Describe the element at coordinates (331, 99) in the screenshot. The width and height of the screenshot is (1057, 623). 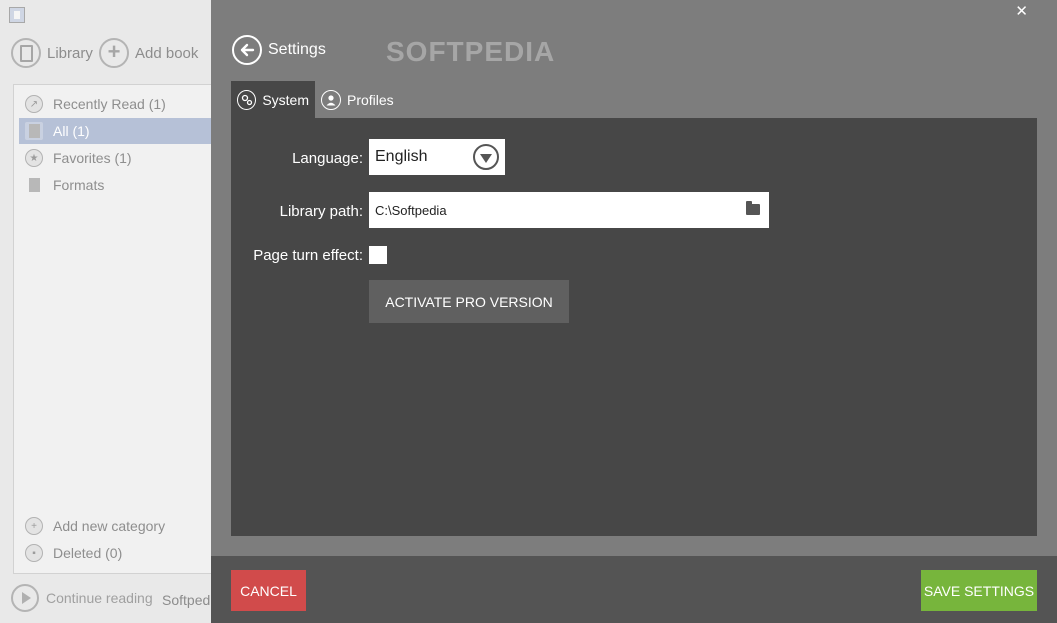
I see `user-icon` at that location.